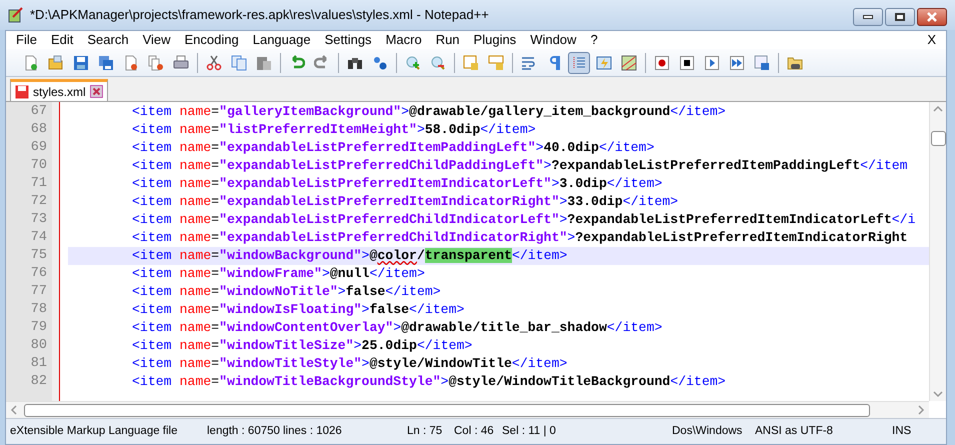 This screenshot has height=445, width=955. Describe the element at coordinates (62, 40) in the screenshot. I see `menu-item: Edit` at that location.